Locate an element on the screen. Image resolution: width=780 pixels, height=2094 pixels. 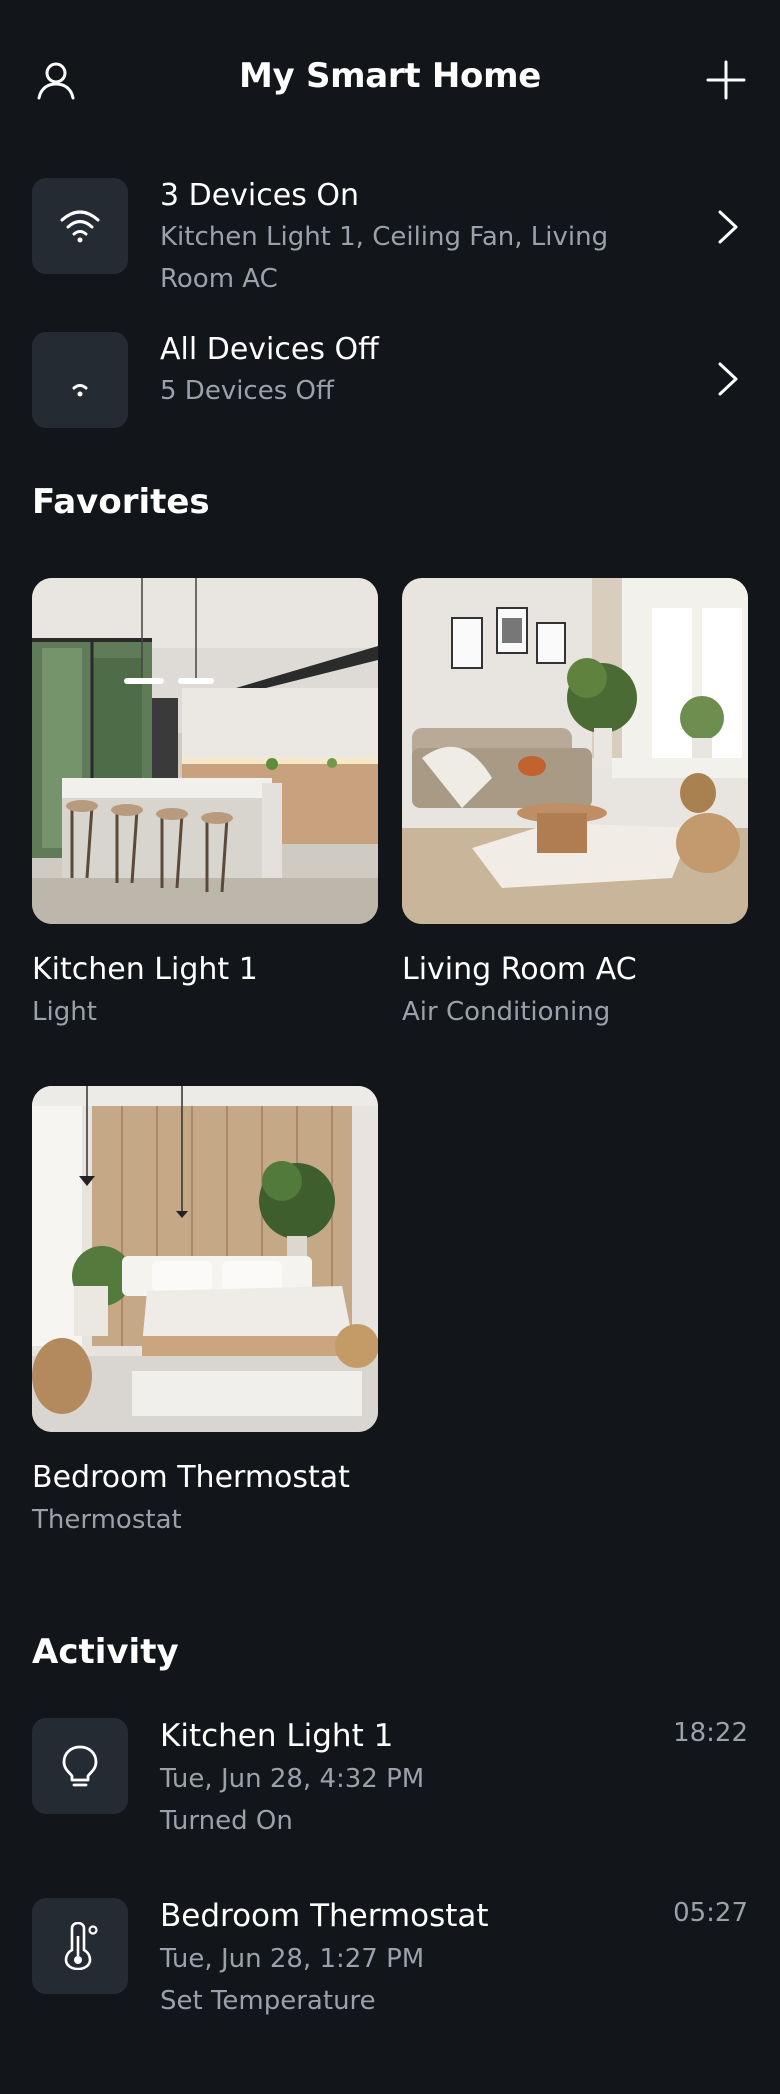
devices-off-subtitle: 5 Devices Off is located at coordinates (247, 391).